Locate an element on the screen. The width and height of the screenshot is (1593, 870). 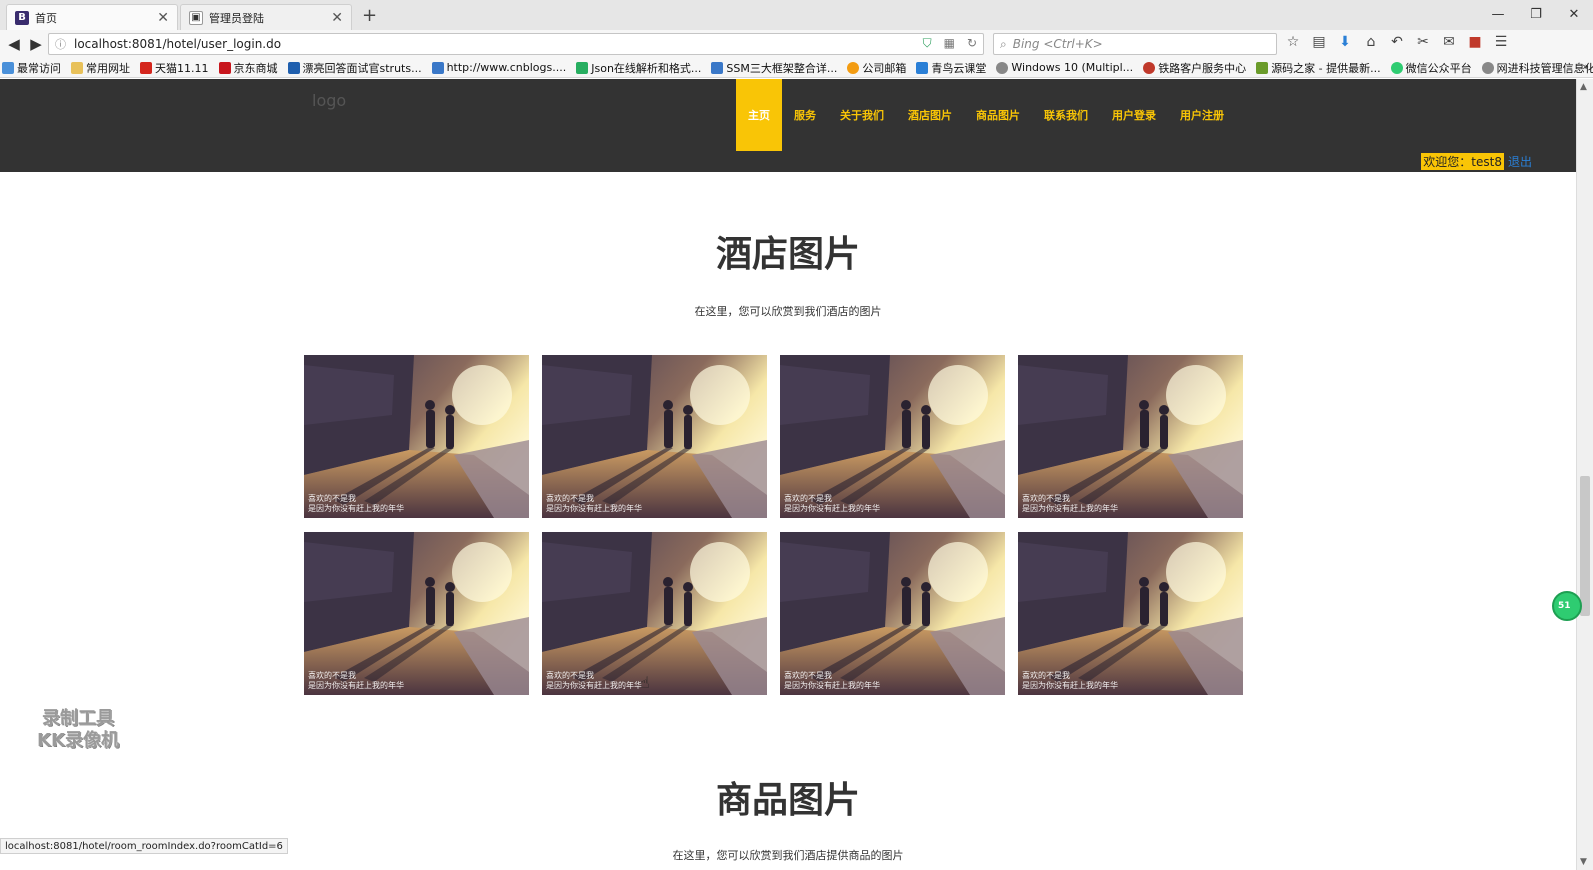
menu-item-hotel-photos: 酒店图片 is located at coordinates (930, 115).